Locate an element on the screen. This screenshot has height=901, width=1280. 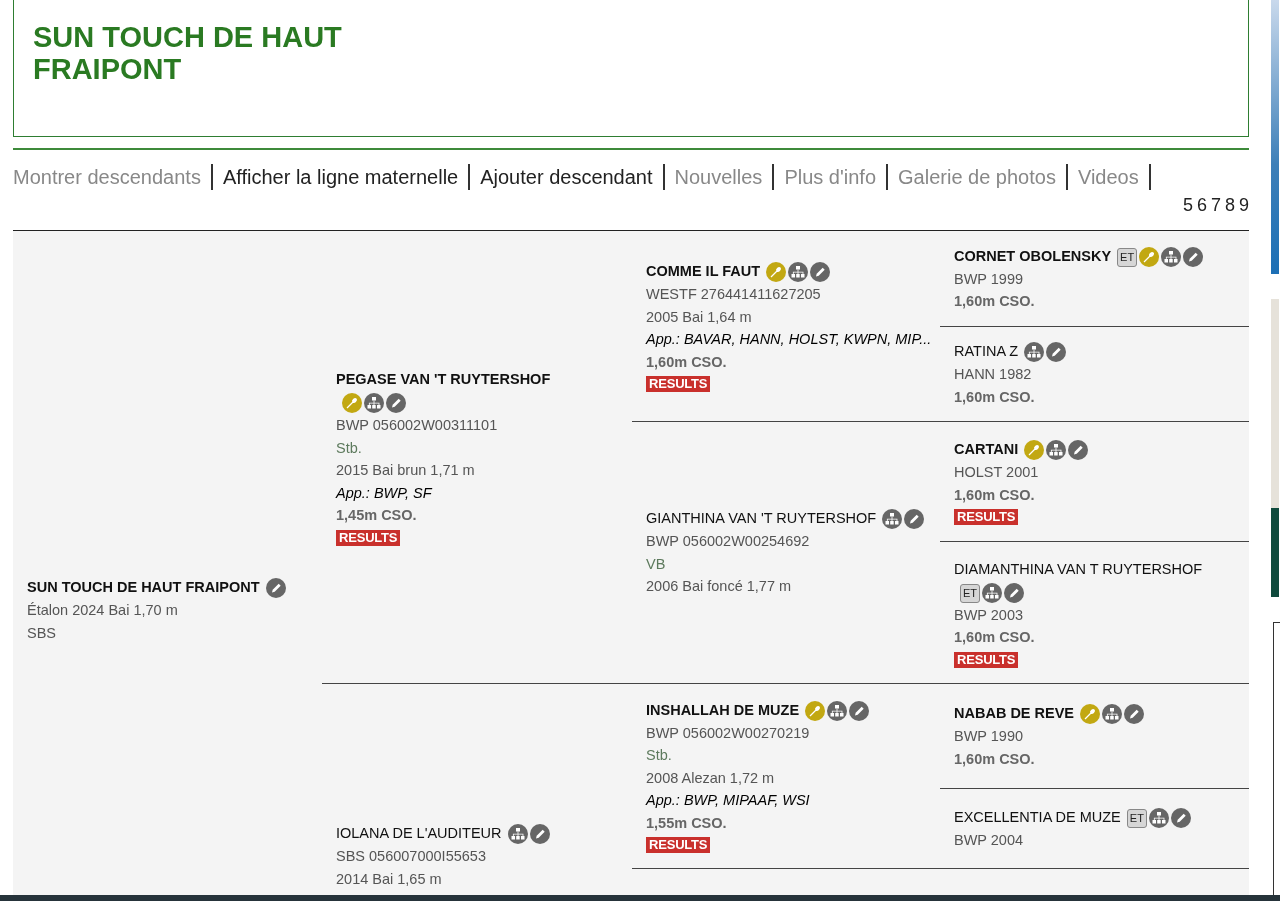
generation-link: 9 is located at coordinates (1244, 205).